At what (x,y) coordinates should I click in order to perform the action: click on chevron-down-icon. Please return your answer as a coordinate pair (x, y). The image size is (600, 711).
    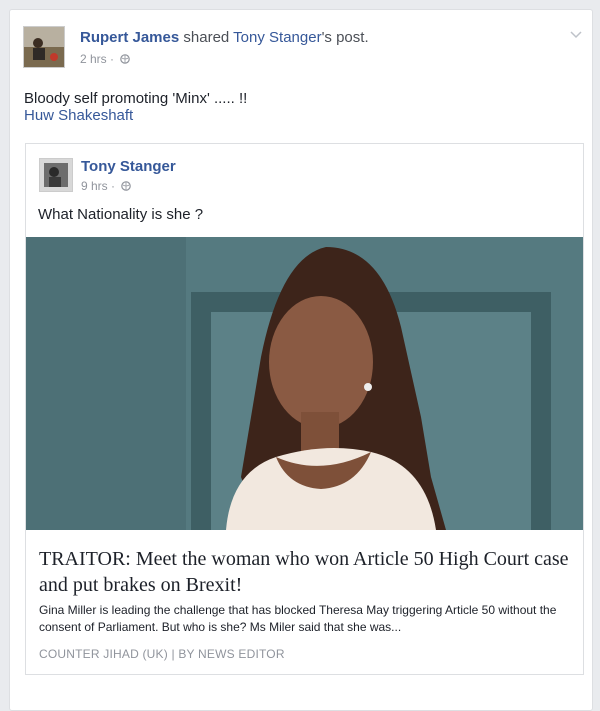
    Looking at the image, I should click on (576, 35).